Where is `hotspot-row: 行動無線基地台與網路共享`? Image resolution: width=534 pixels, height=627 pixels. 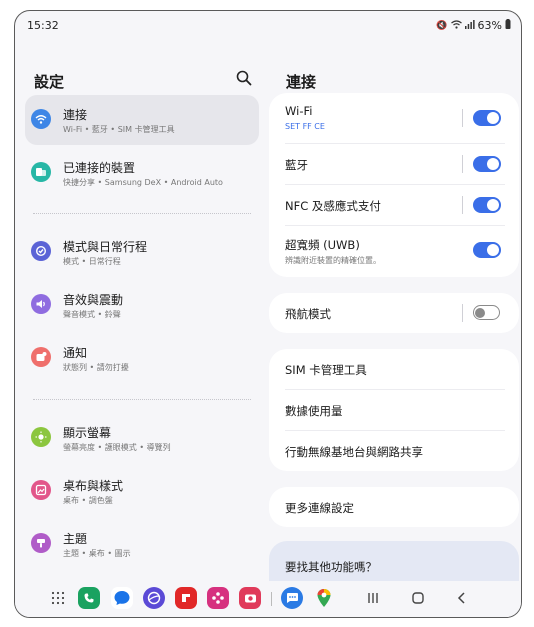
hotspot-row: 行動無線基地台與網路共享 is located at coordinates (394, 451).